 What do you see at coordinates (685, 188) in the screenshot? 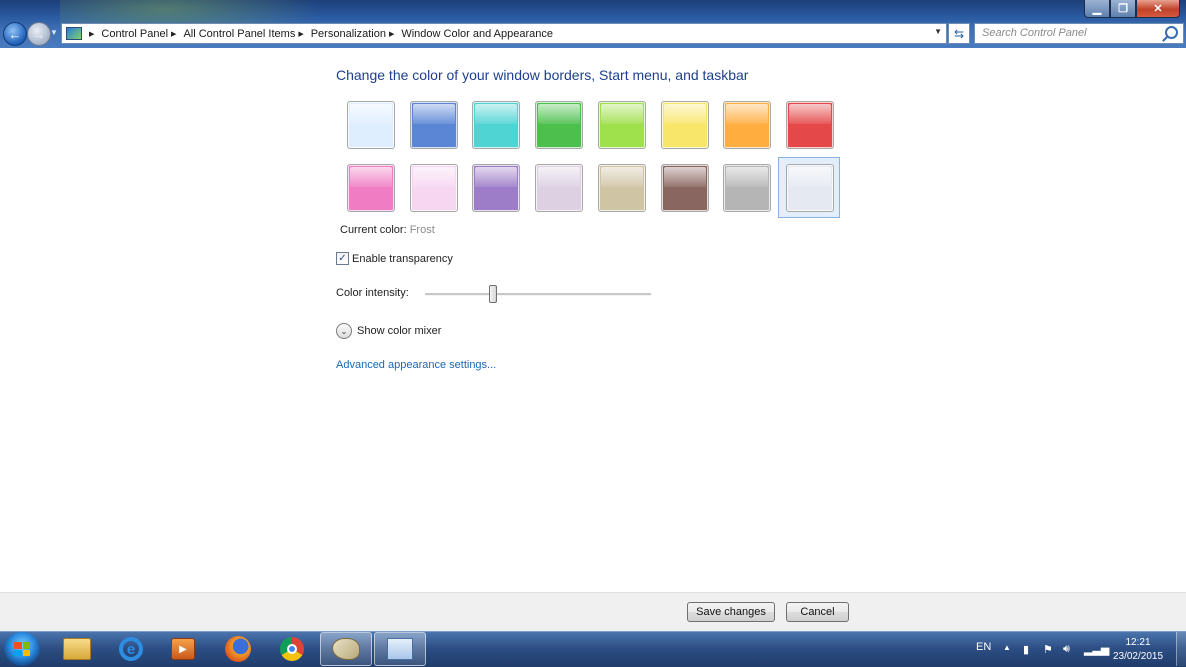
I see `color-swatch-chocolate` at bounding box center [685, 188].